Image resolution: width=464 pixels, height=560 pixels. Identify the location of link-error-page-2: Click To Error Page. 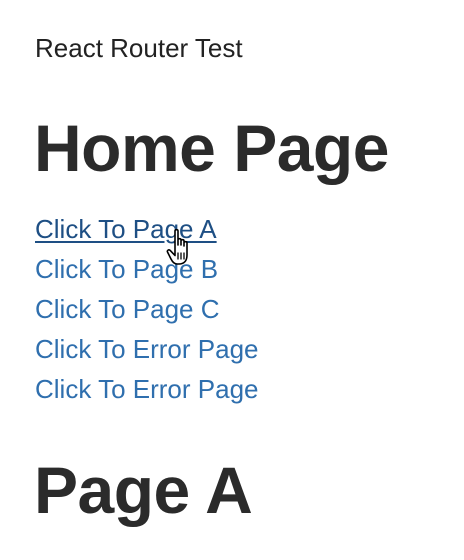
(147, 389).